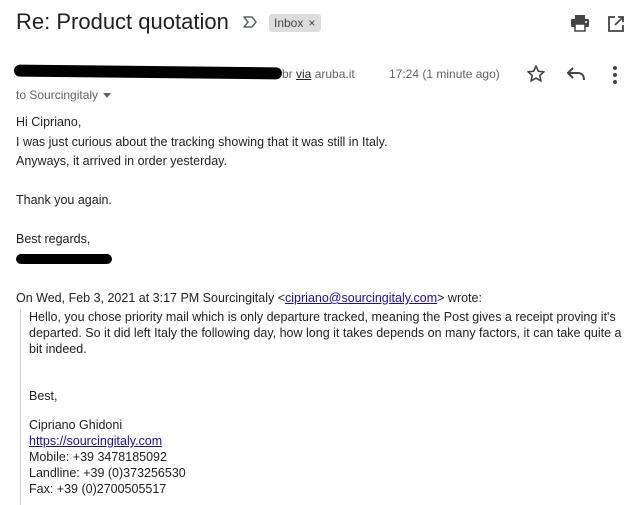 The width and height of the screenshot is (639, 505). I want to click on body-line: Best regards,, so click(53, 239).